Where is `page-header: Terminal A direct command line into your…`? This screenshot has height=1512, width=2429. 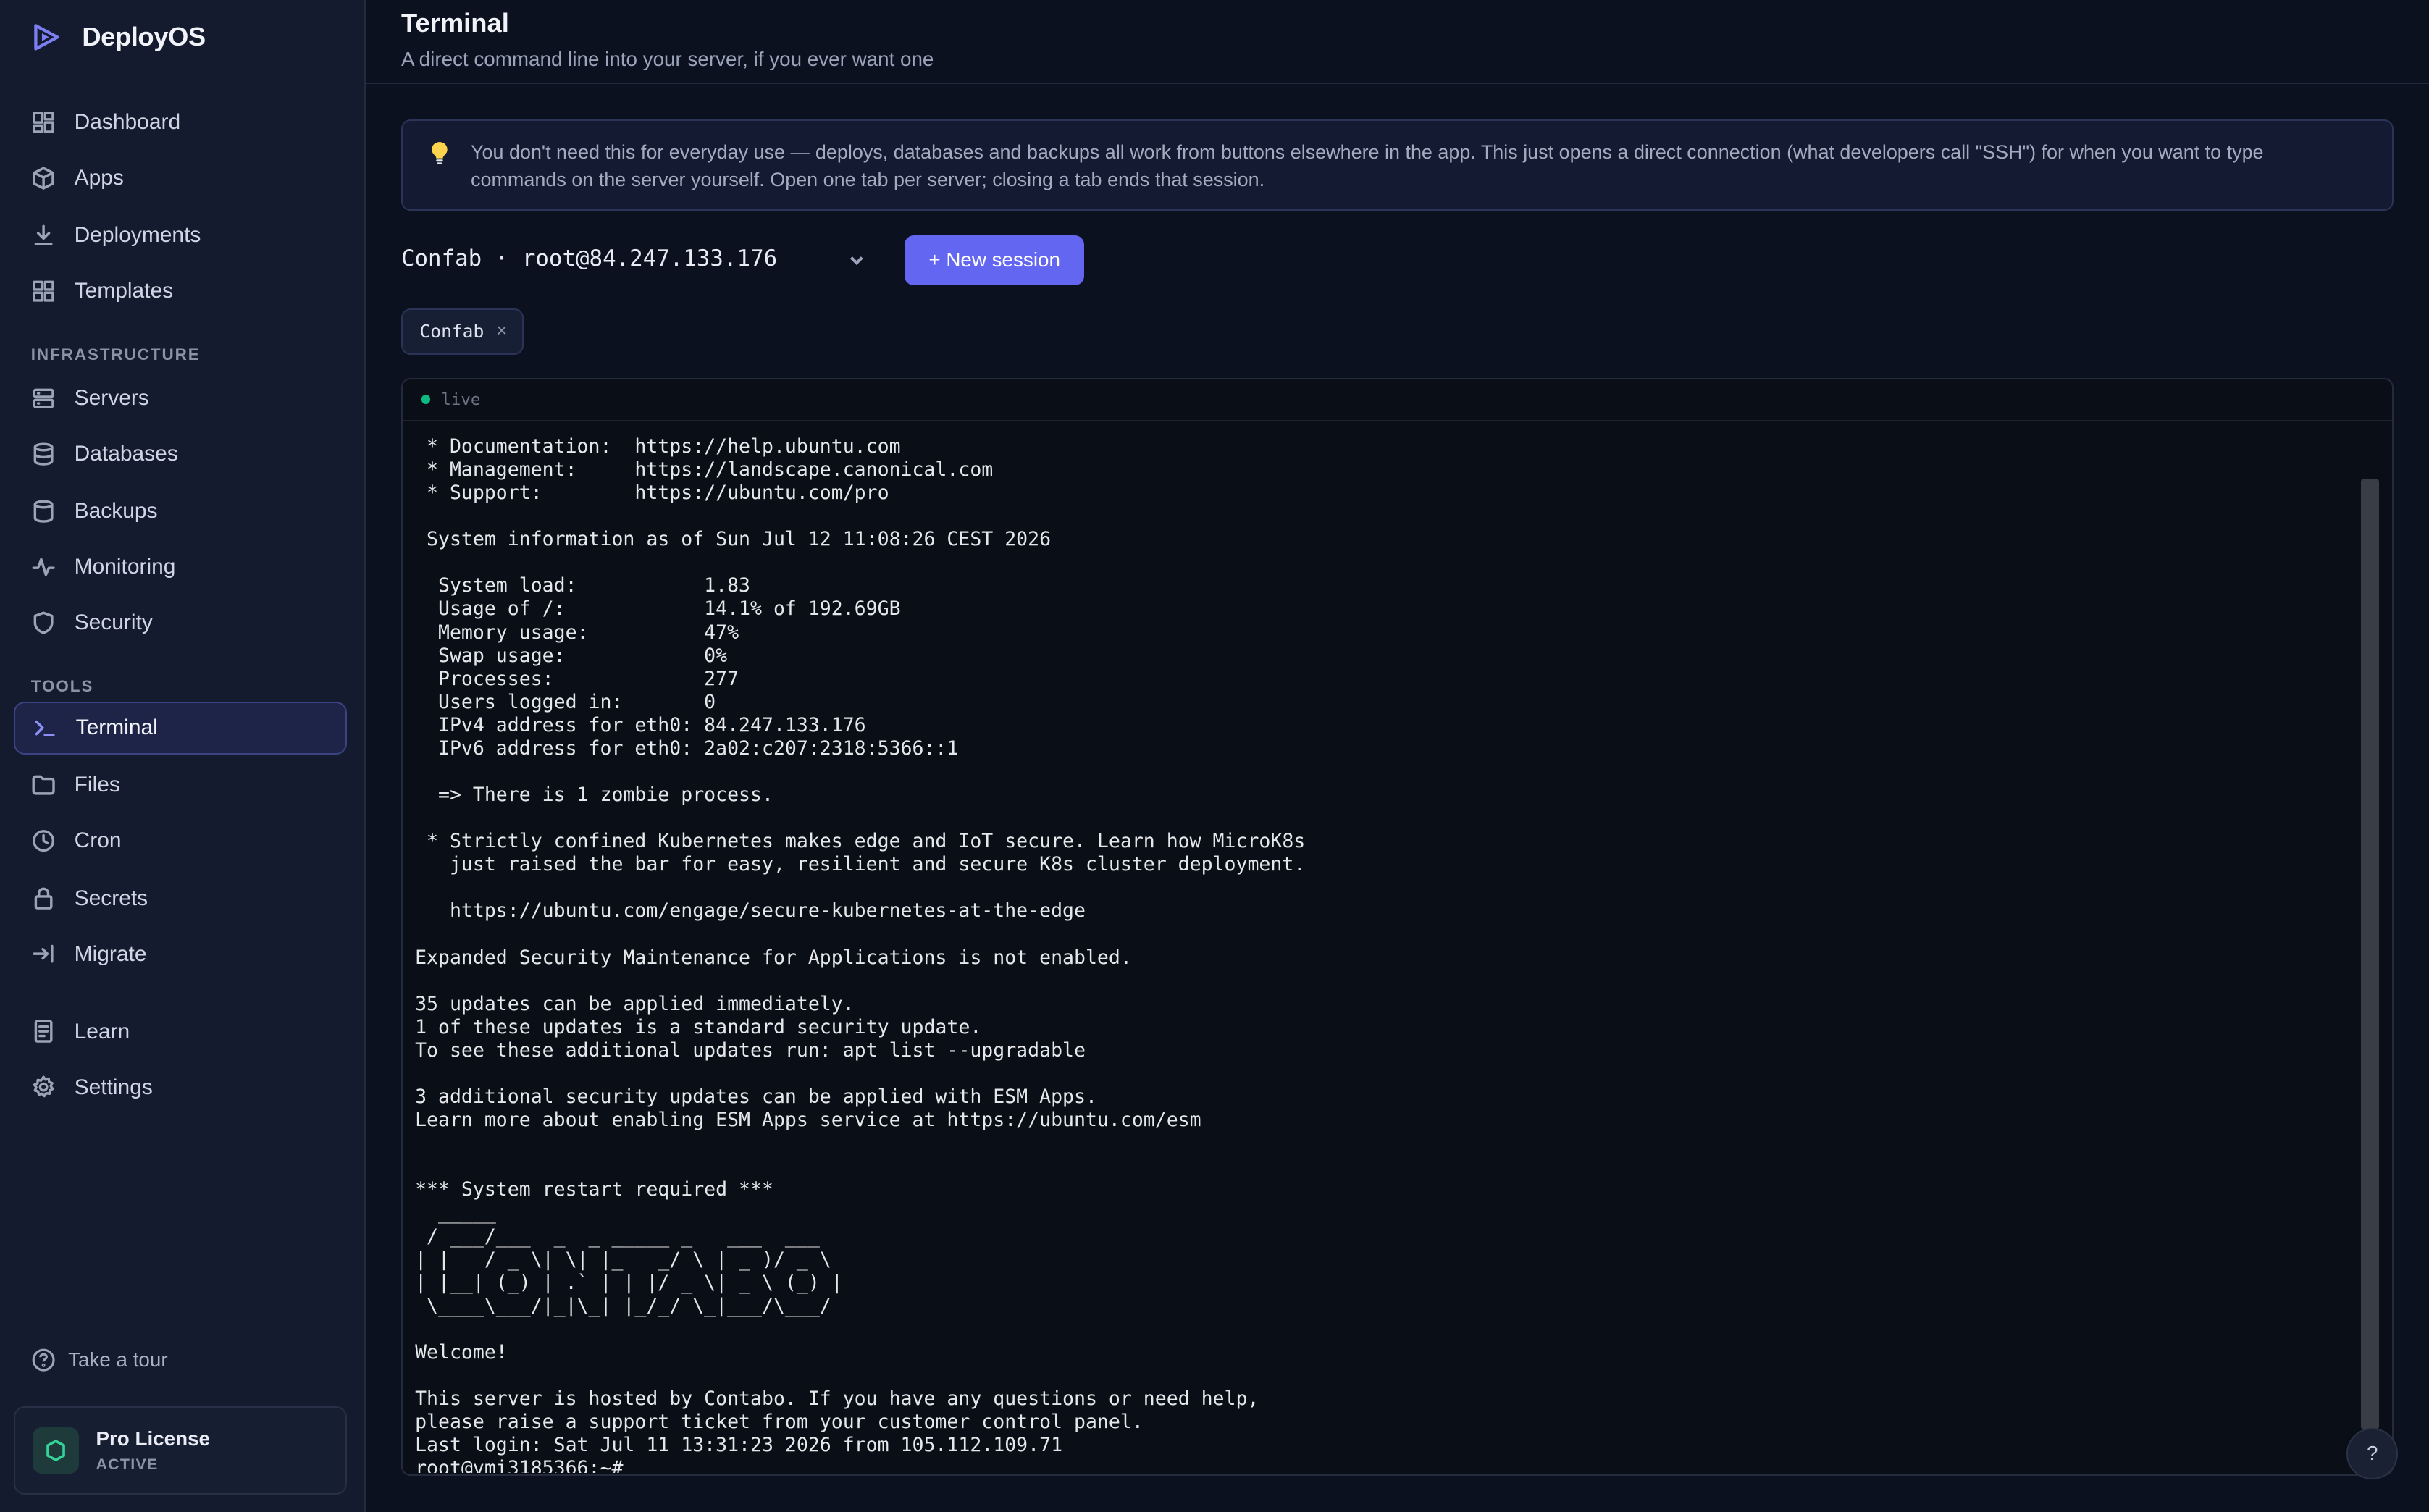
page-header: Terminal A direct command line into your… is located at coordinates (1397, 42).